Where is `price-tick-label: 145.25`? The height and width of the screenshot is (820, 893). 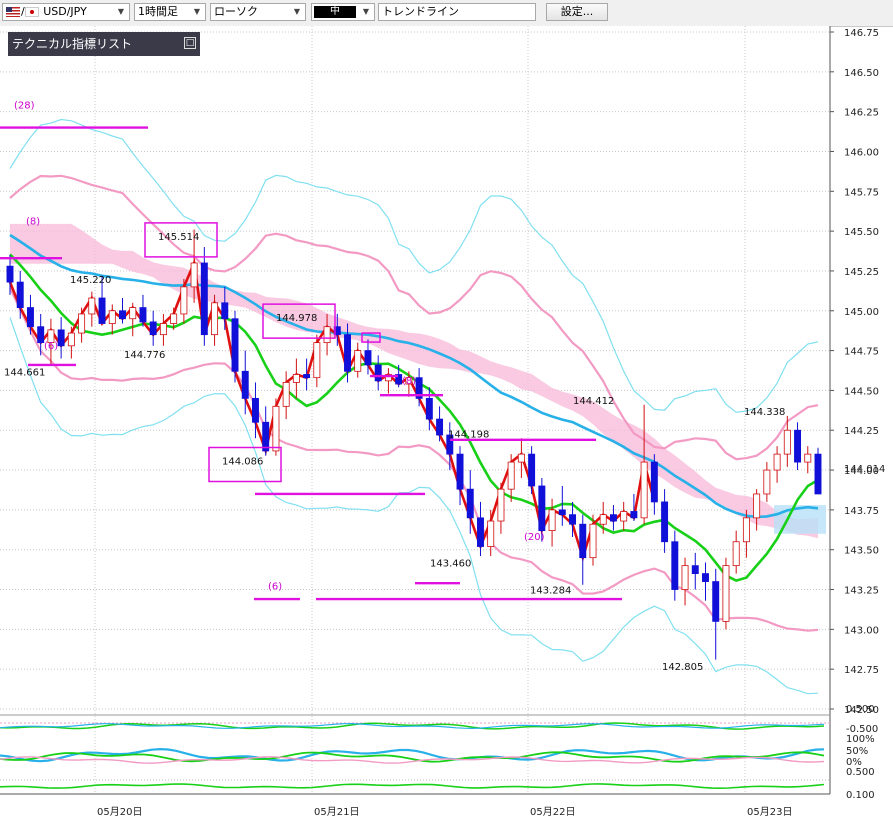
price-tick-label: 145.25 is located at coordinates (861, 272).